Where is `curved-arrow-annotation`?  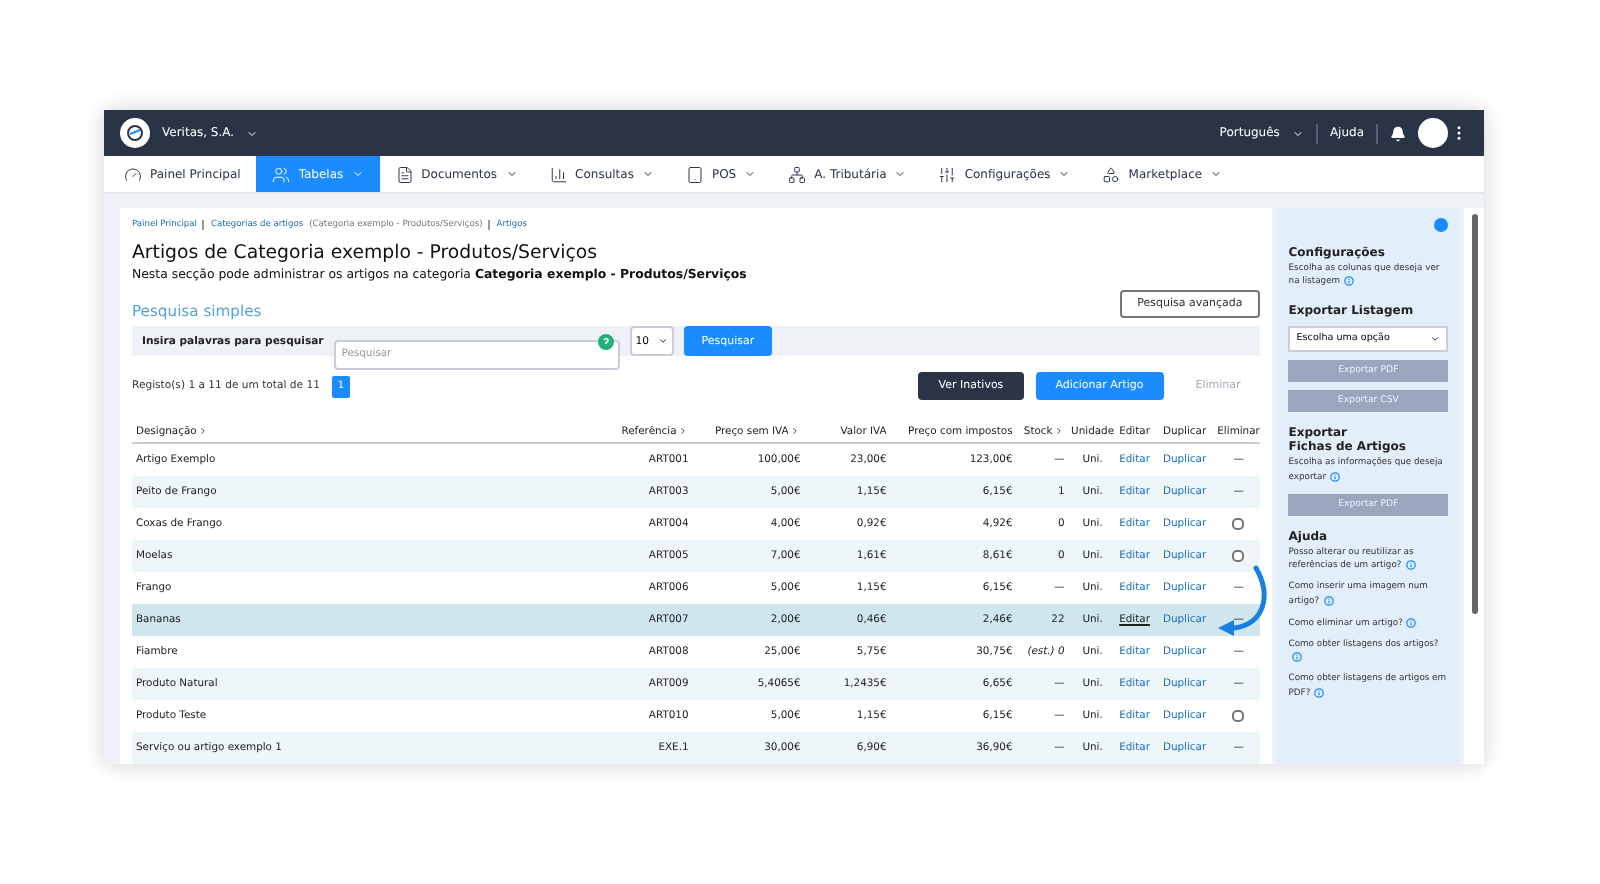
curved-arrow-annotation is located at coordinates (1244, 602).